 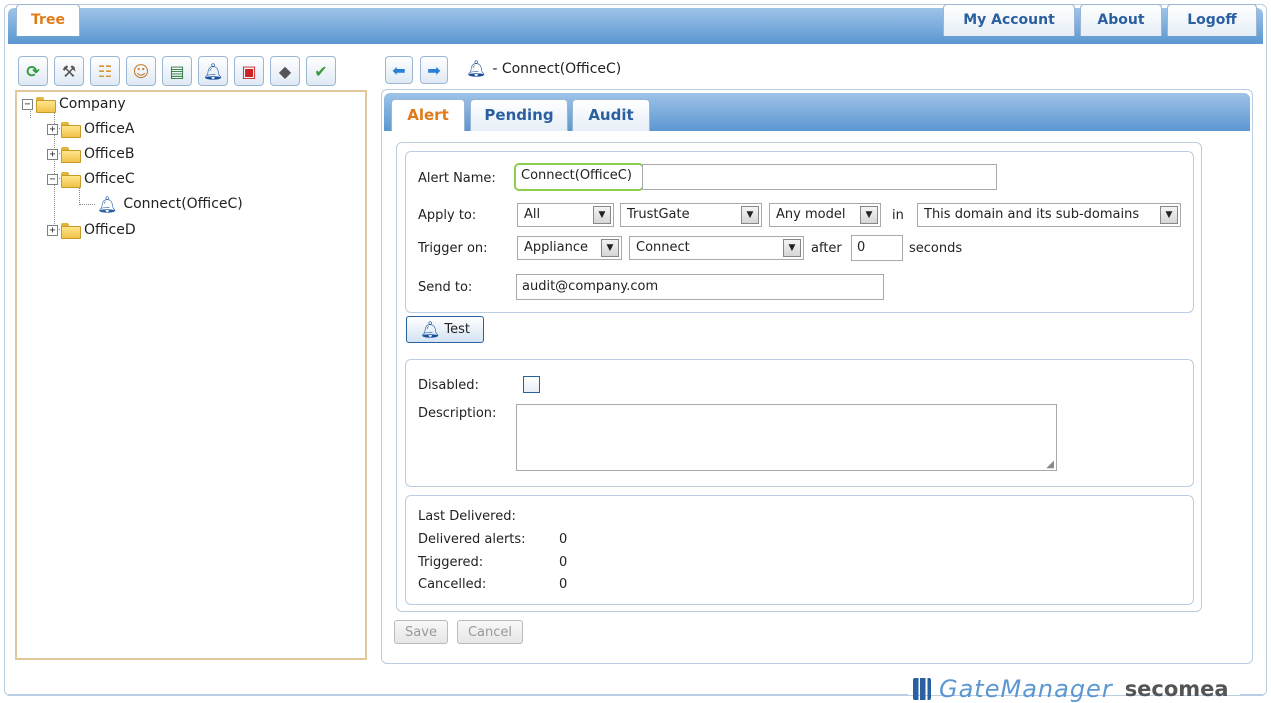 What do you see at coordinates (519, 115) in the screenshot?
I see `tab-pending: Pending` at bounding box center [519, 115].